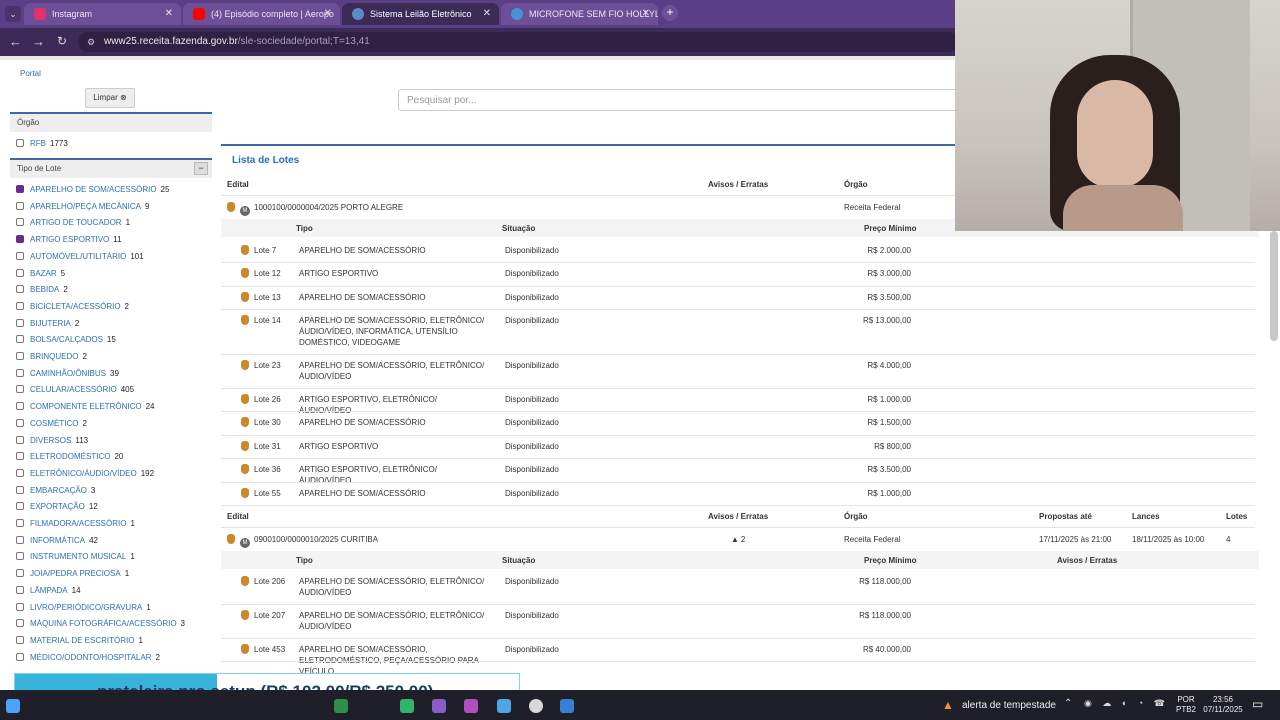 The height and width of the screenshot is (720, 1280). I want to click on filter-option: LÂMPADA 14, so click(48, 591).